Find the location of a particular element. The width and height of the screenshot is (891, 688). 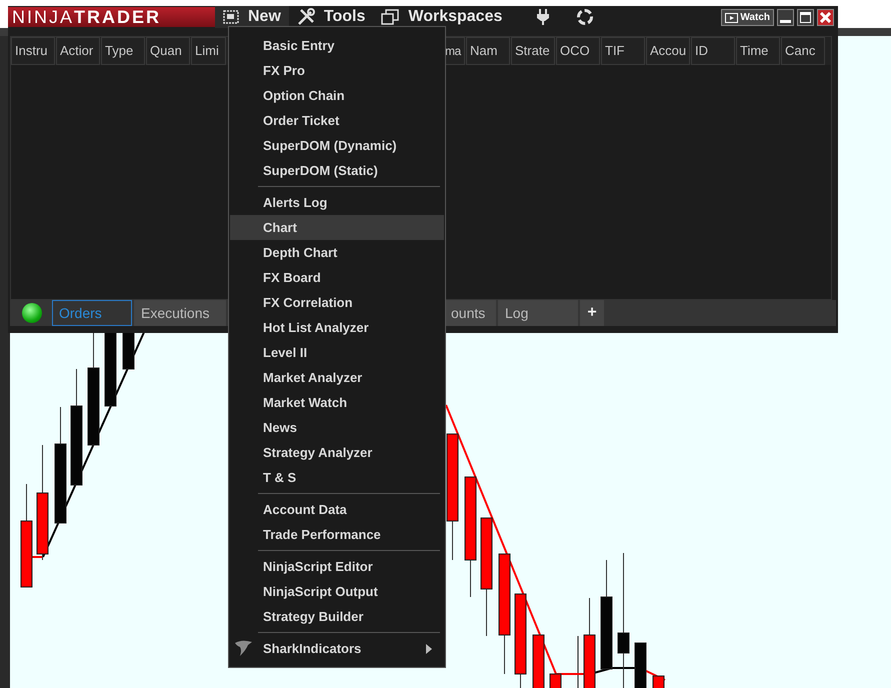

menu-item: SharkIndicators is located at coordinates (337, 648).